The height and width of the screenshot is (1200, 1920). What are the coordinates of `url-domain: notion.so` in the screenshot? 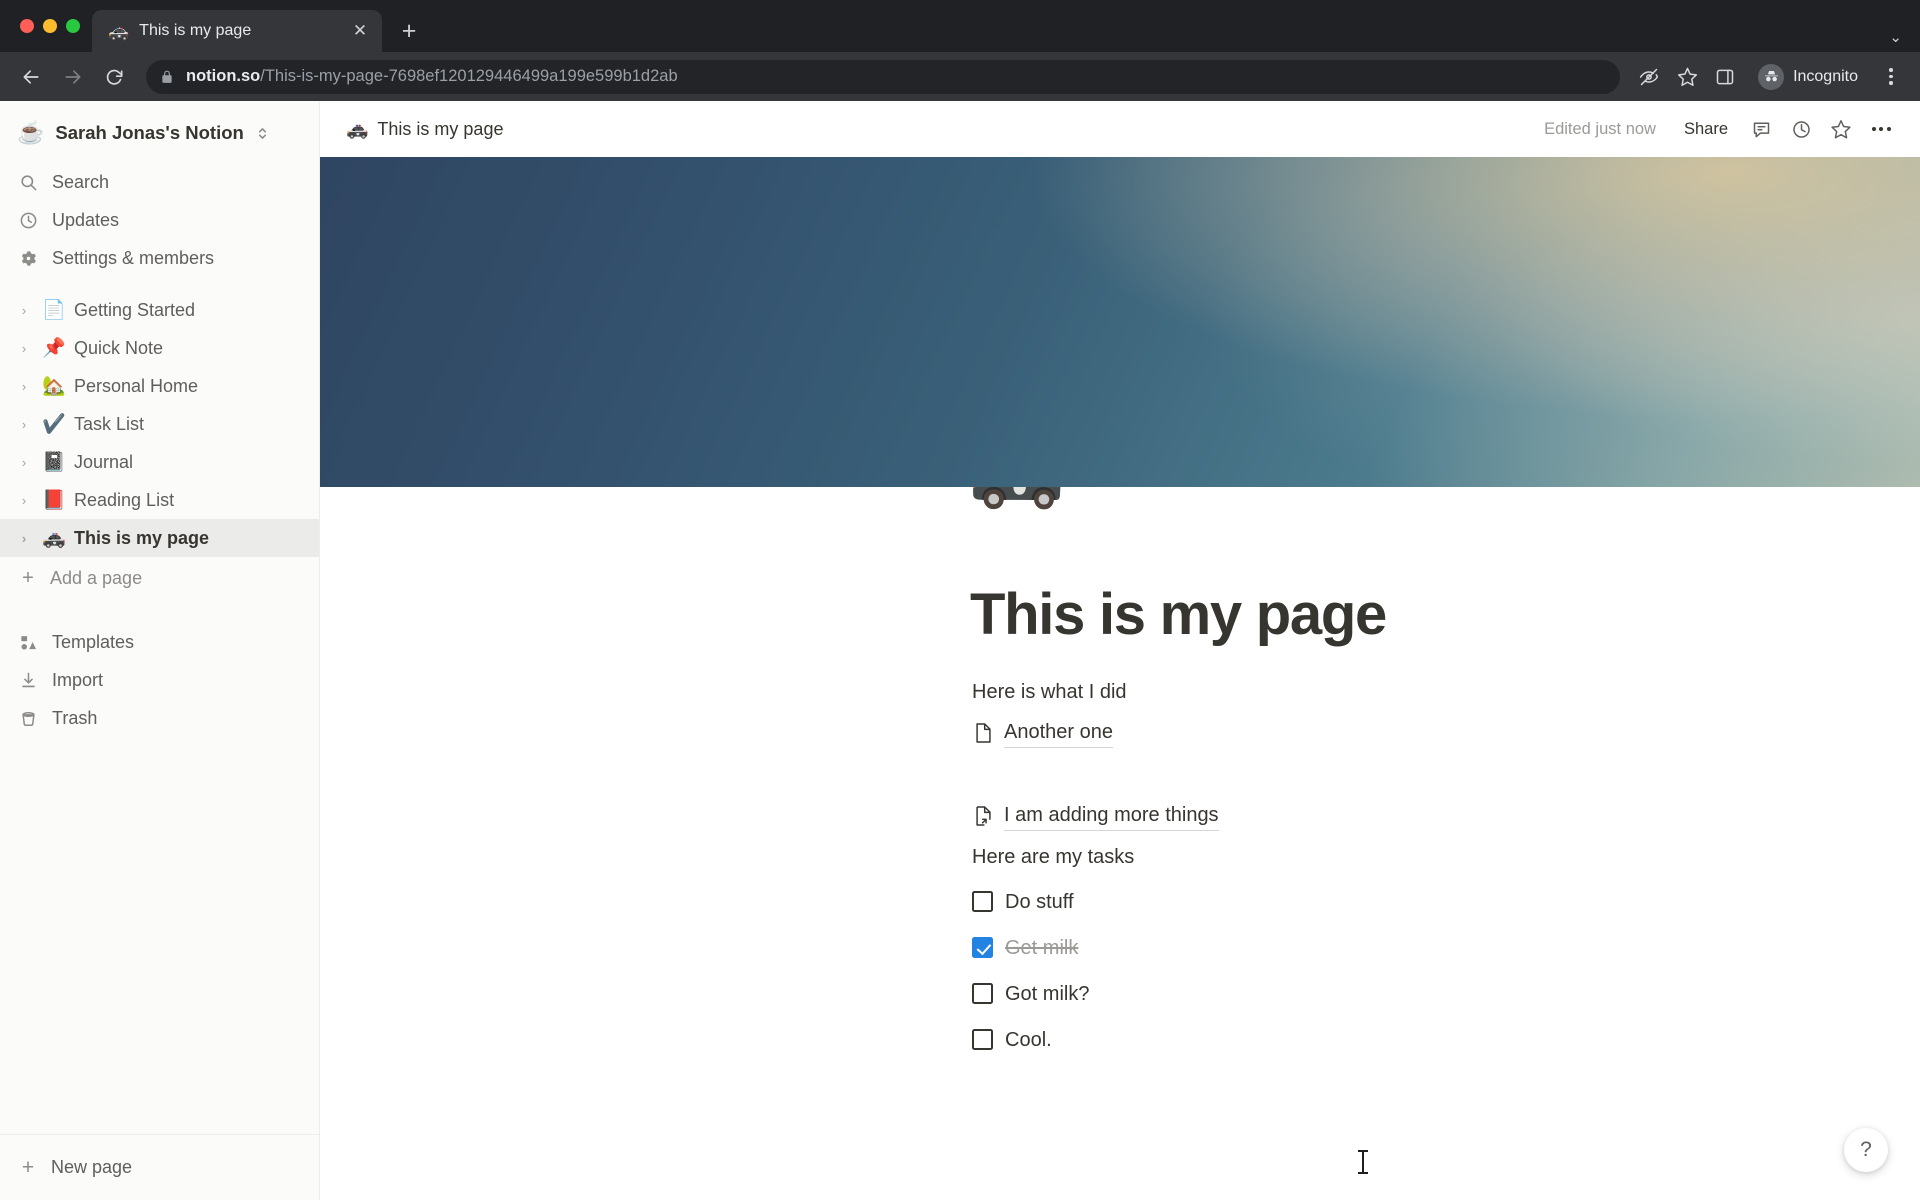 It's located at (223, 76).